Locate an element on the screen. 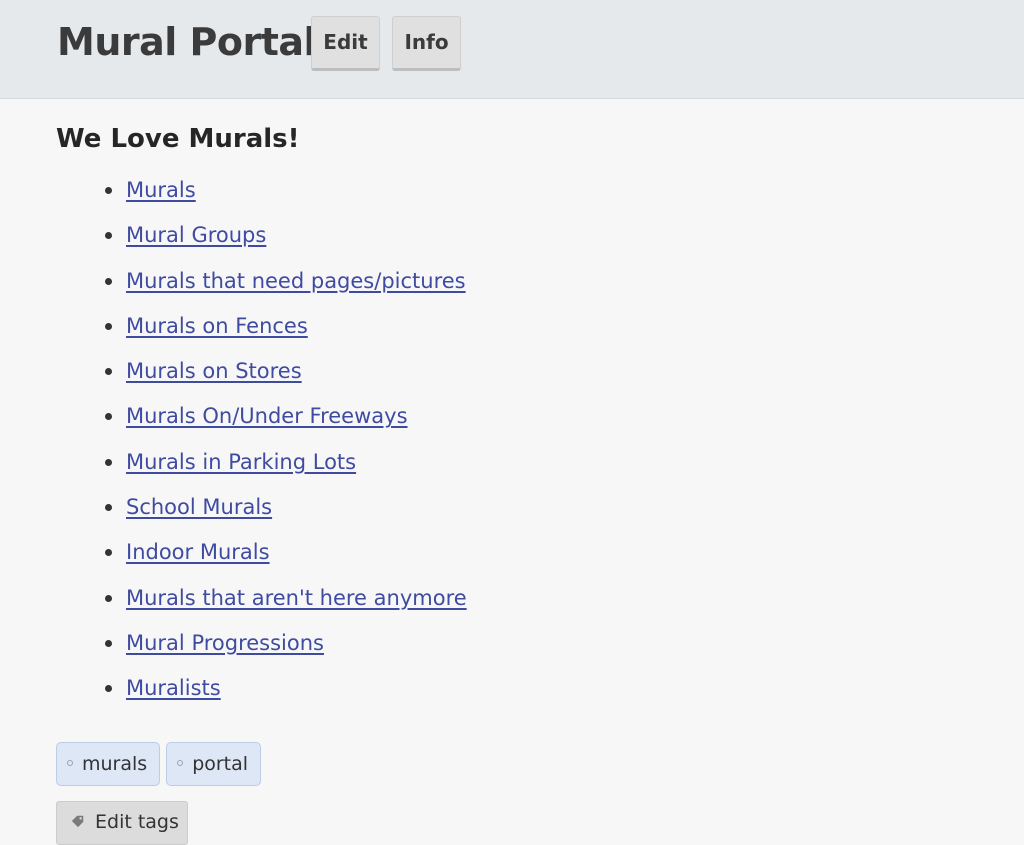 The height and width of the screenshot is (845, 1024). info-button: Info is located at coordinates (426, 43).